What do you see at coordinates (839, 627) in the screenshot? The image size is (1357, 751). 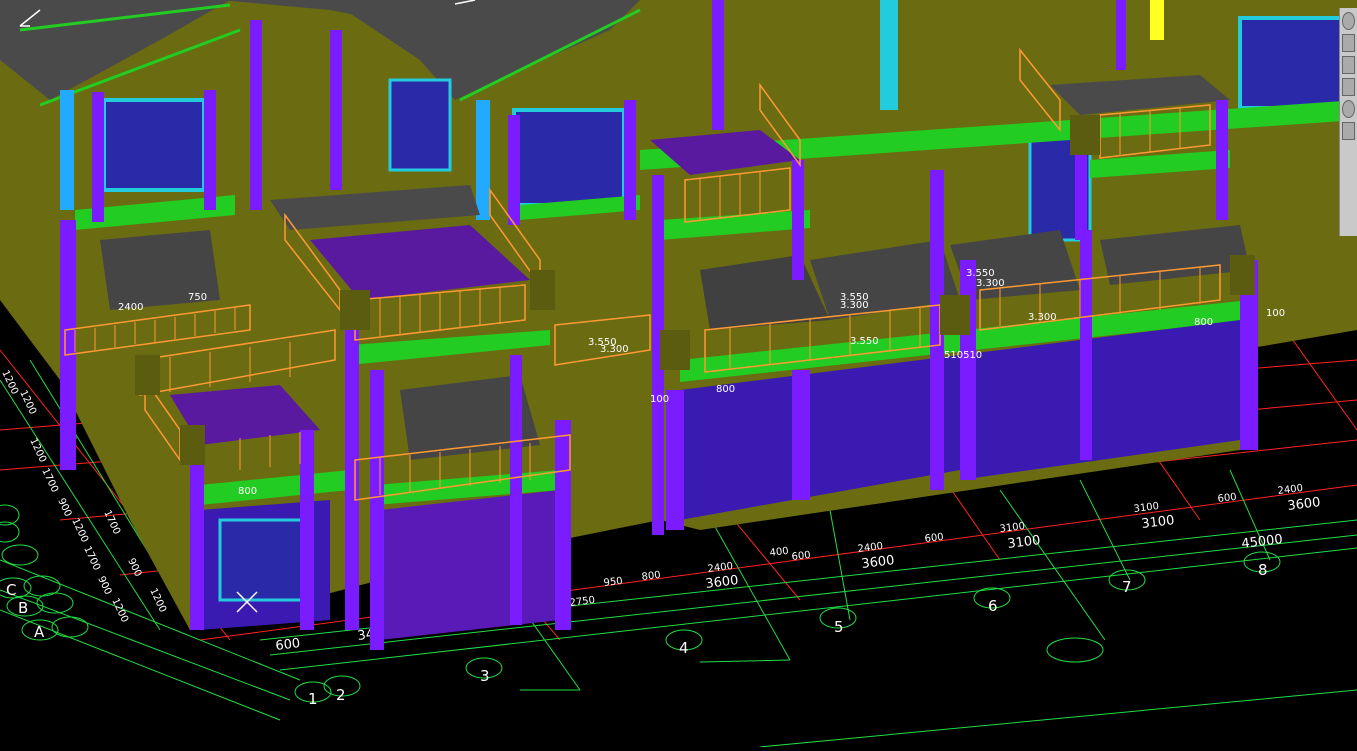 I see `svg-text: 5` at bounding box center [839, 627].